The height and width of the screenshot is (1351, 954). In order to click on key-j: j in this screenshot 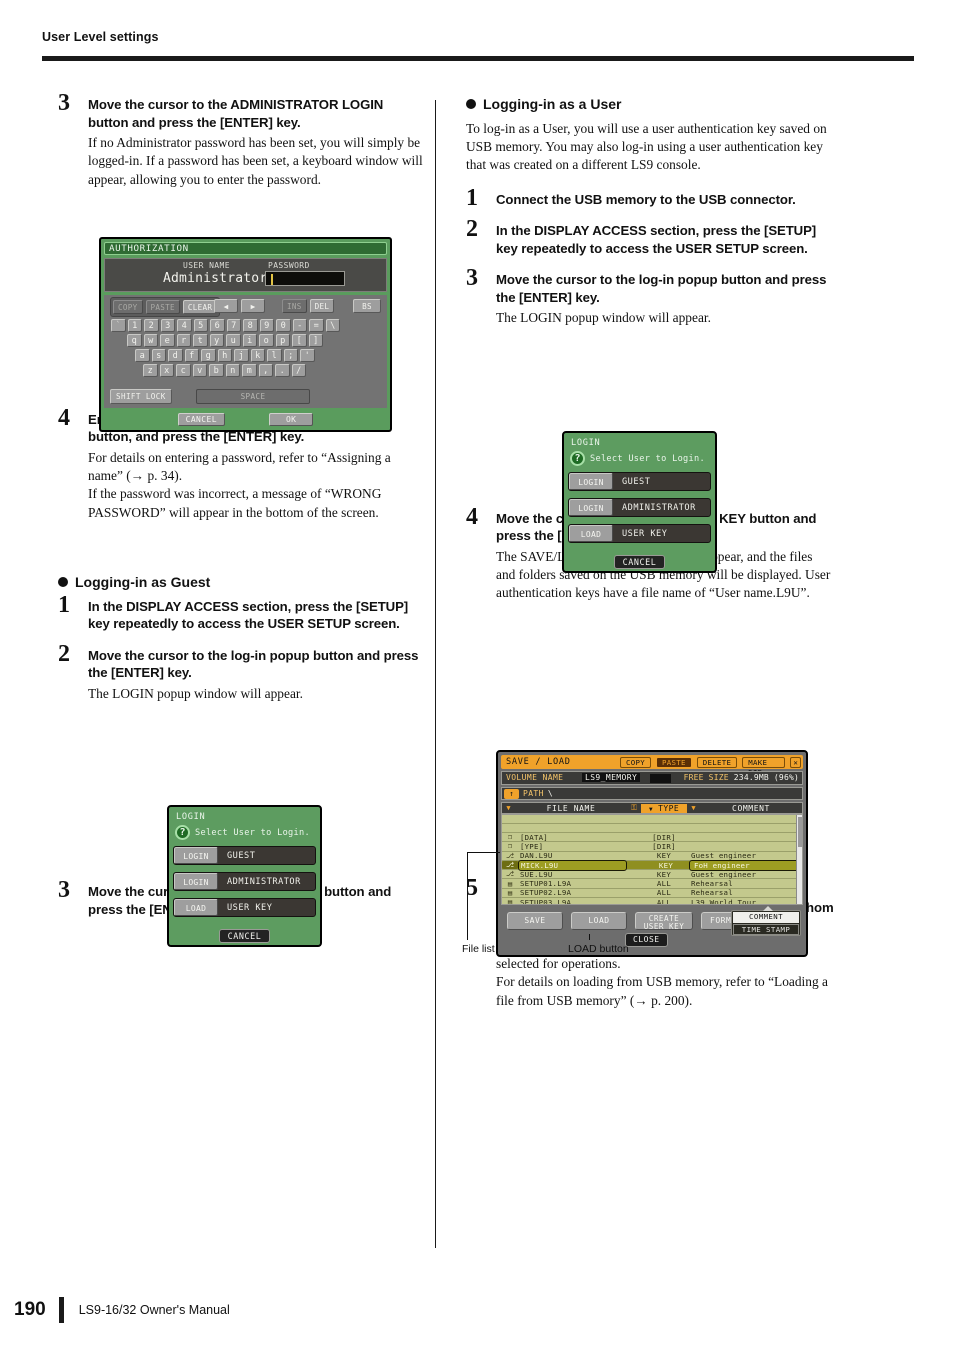, I will do `click(241, 355)`.